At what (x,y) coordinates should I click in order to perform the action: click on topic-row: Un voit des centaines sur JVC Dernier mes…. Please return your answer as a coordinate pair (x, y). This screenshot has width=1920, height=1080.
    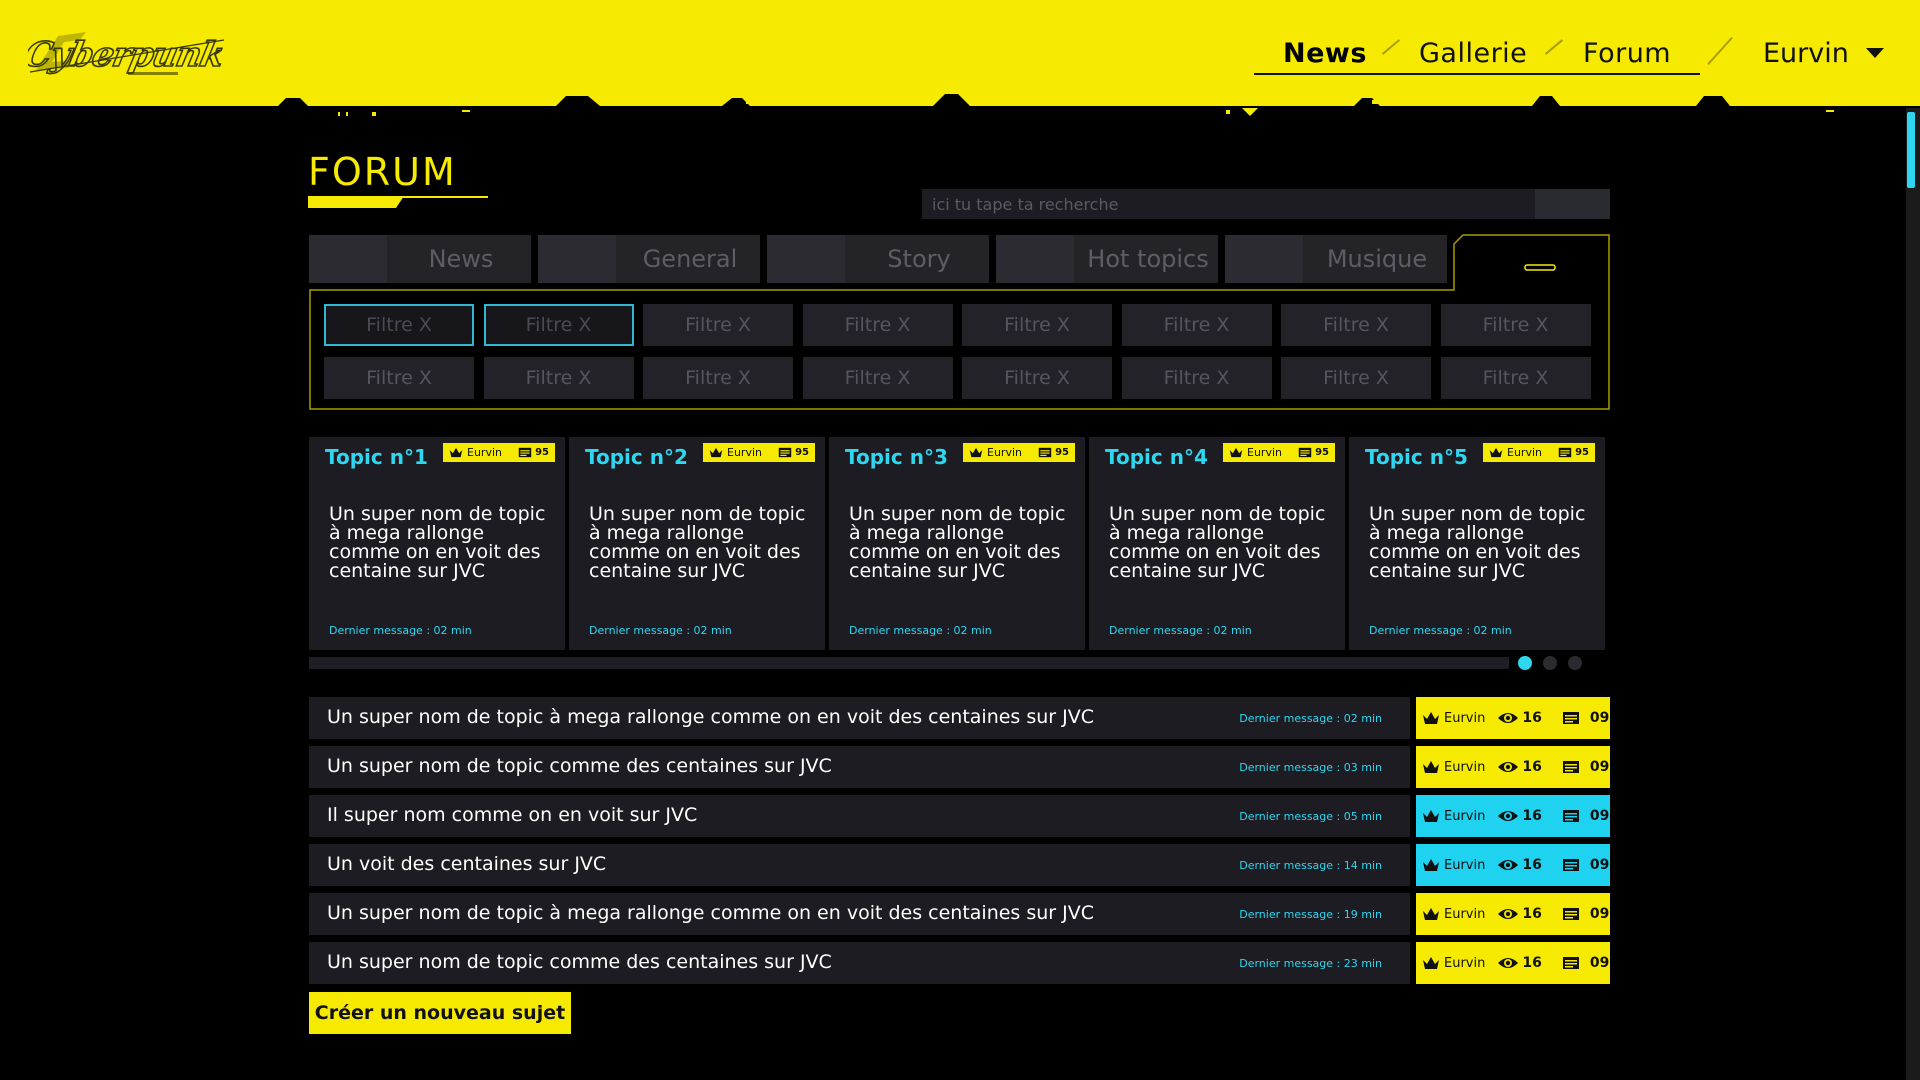
    Looking at the image, I should click on (859, 865).